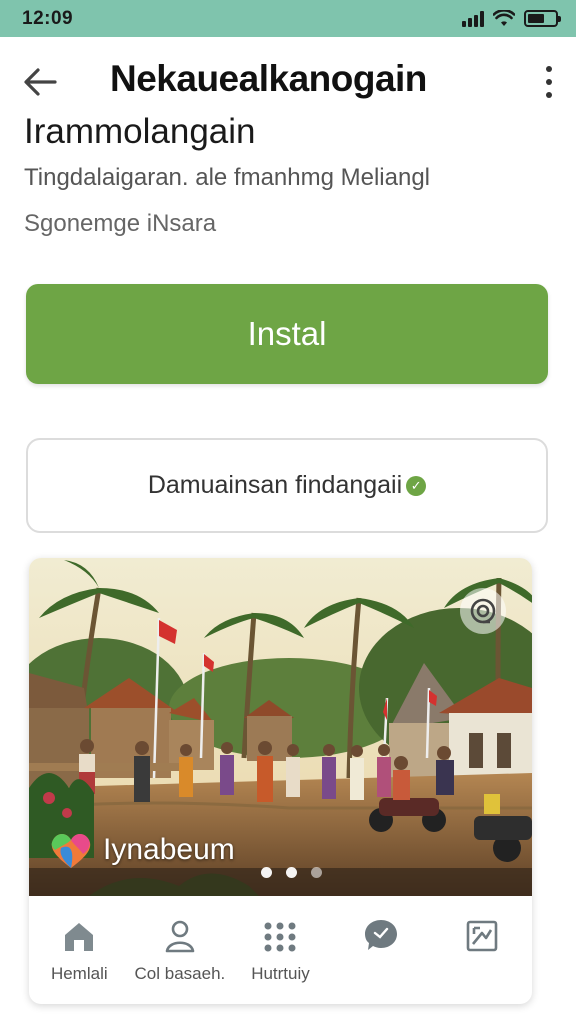 This screenshot has height=1024, width=576. What do you see at coordinates (549, 69) in the screenshot?
I see `more-vert-icon` at bounding box center [549, 69].